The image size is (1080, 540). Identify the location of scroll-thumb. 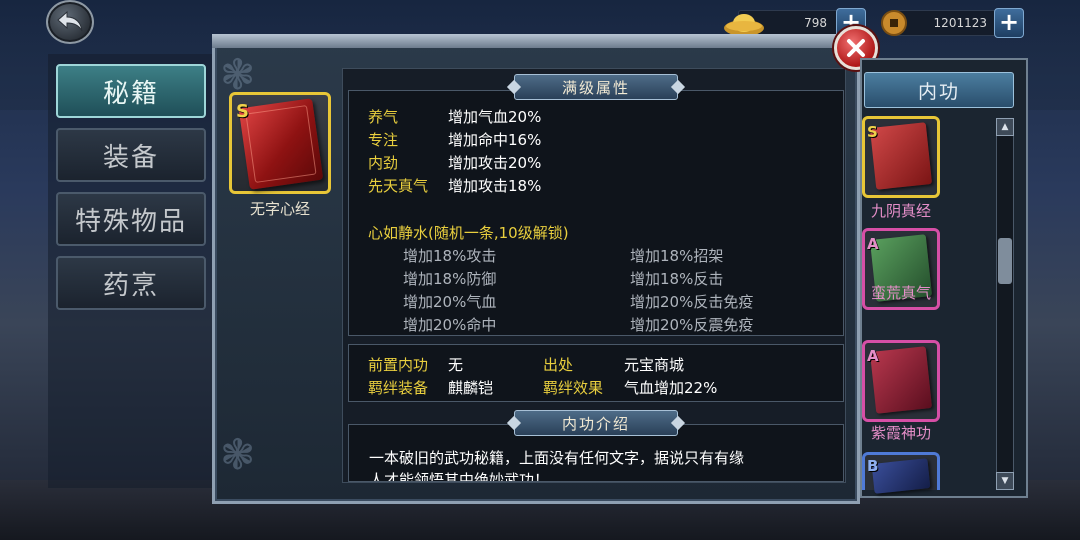
(1005, 261).